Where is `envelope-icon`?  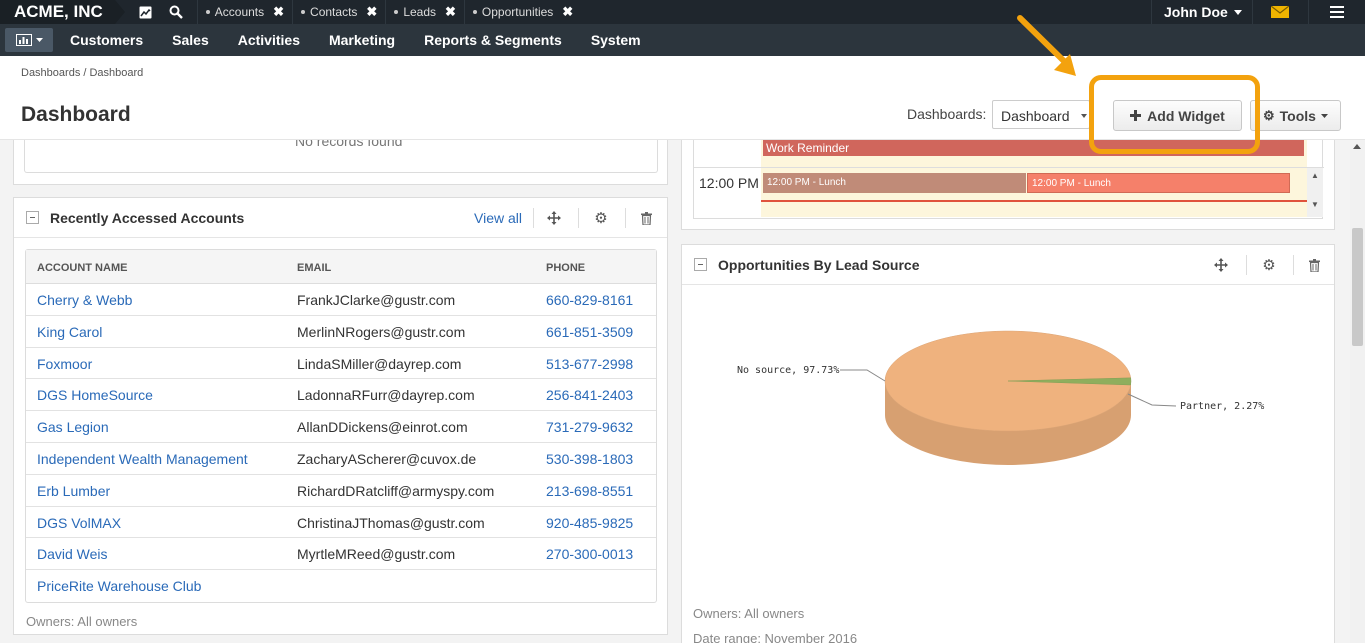
envelope-icon is located at coordinates (1280, 12).